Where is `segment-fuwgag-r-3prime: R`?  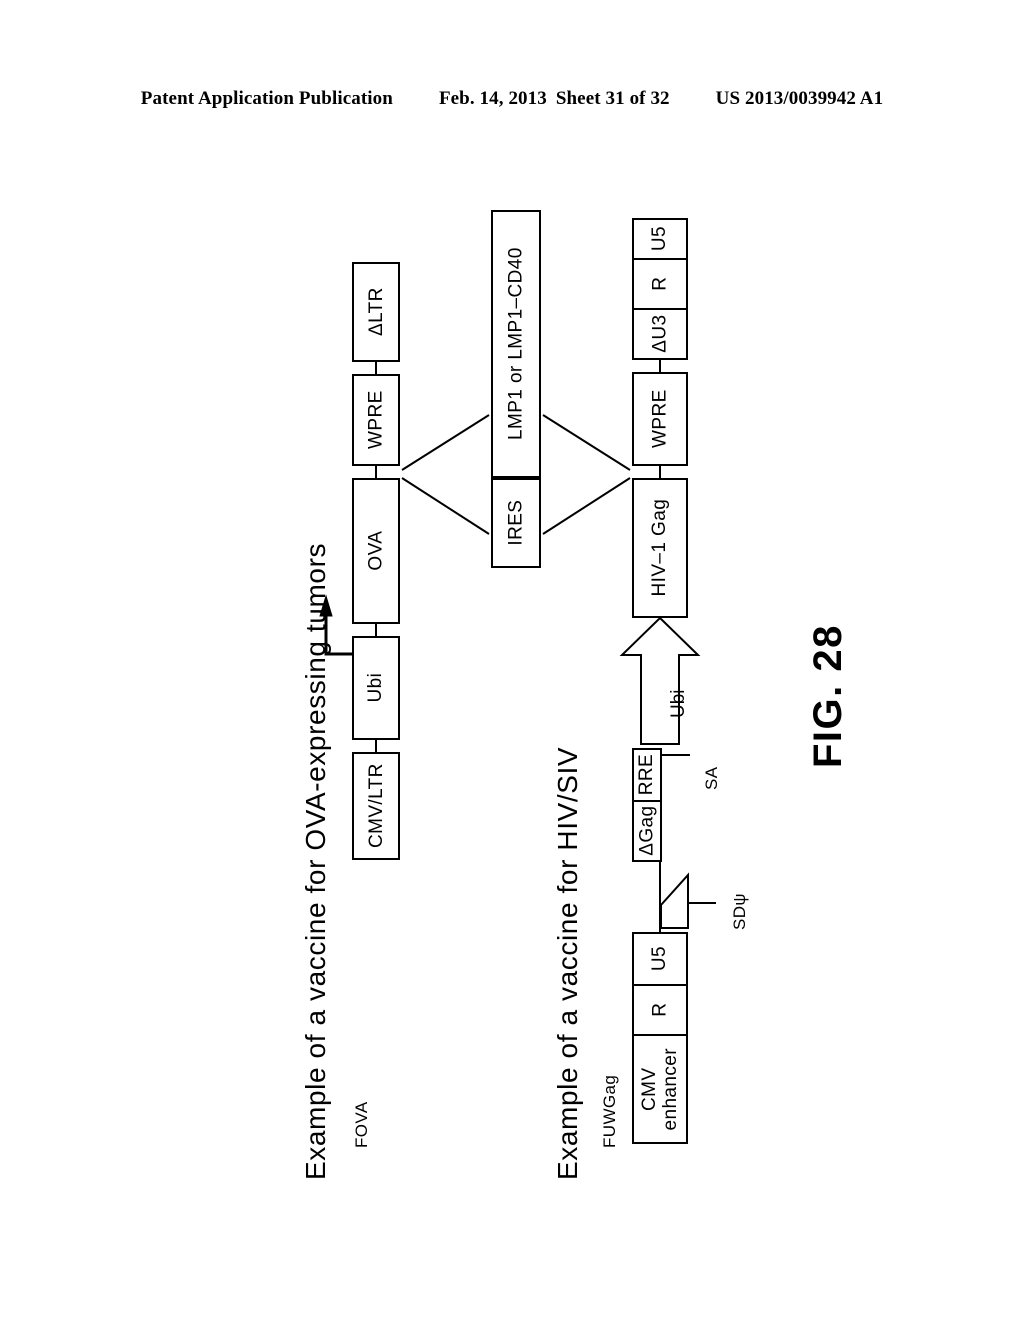 segment-fuwgag-r-3prime: R is located at coordinates (660, 284).